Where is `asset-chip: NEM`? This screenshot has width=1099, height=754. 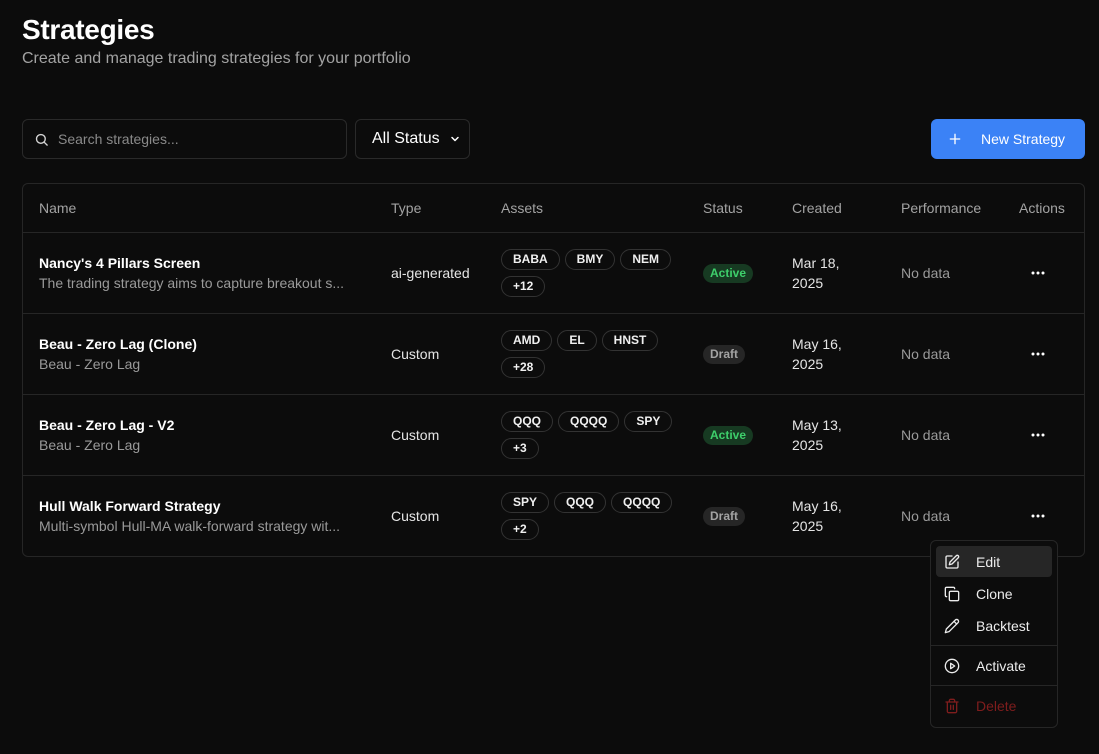
asset-chip: NEM is located at coordinates (646, 259).